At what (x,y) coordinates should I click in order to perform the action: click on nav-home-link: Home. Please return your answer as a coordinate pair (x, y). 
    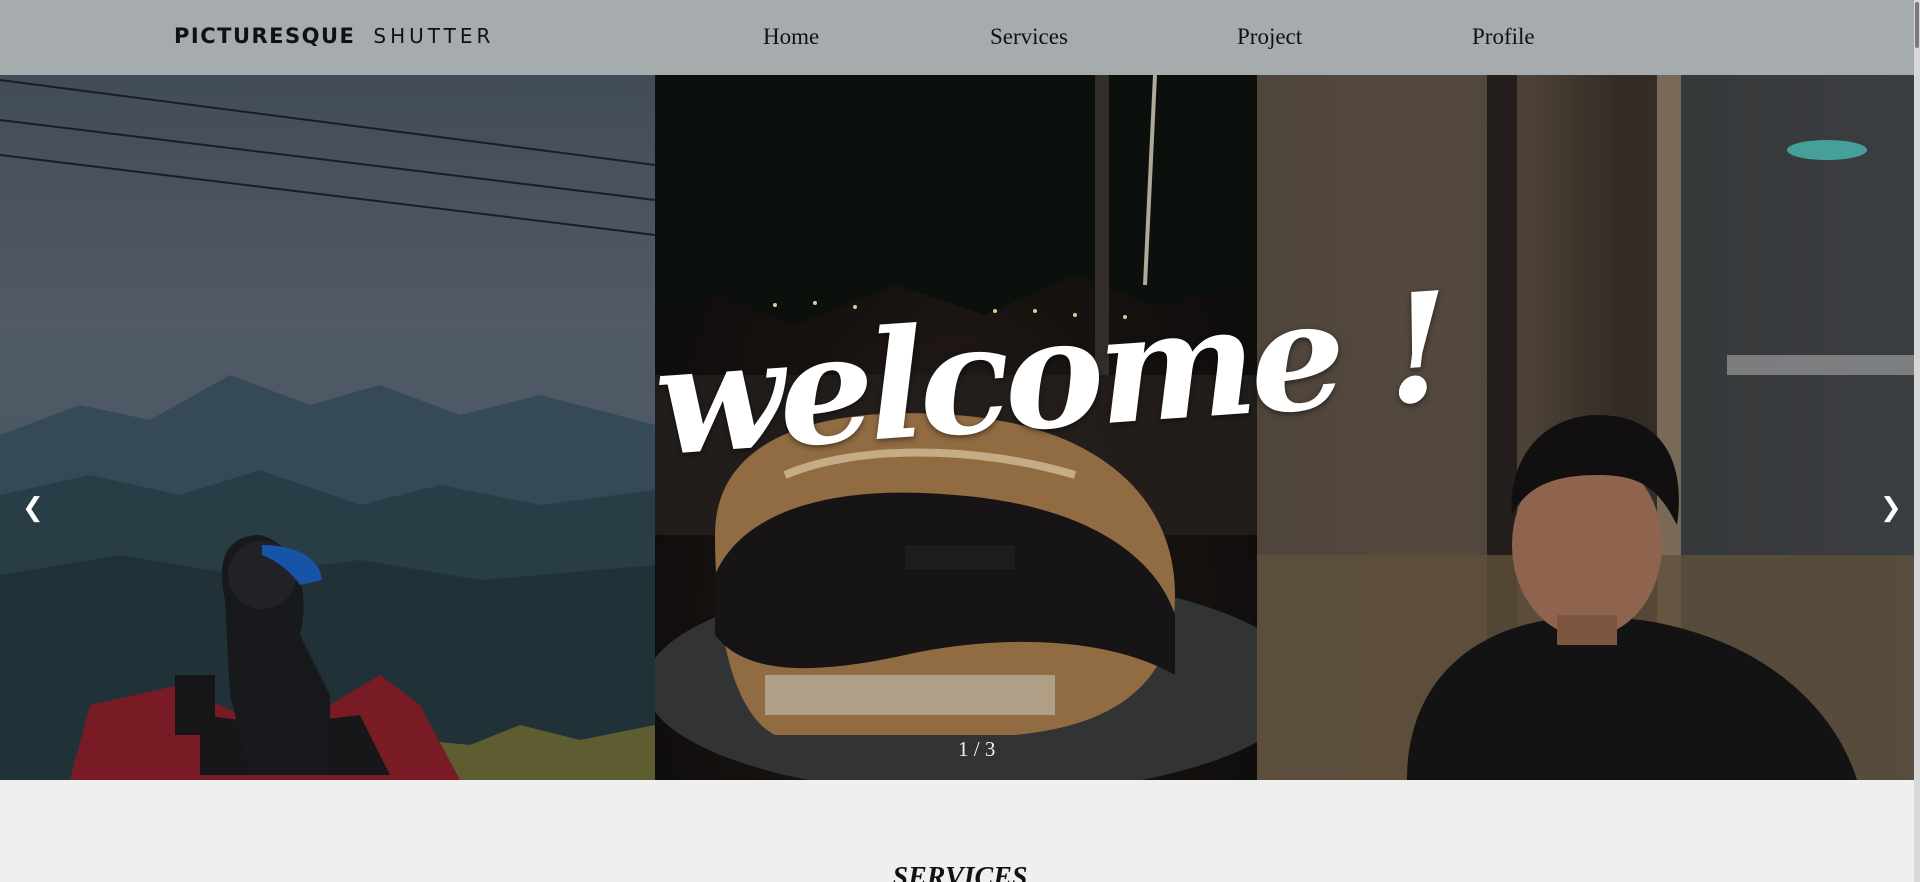
    Looking at the image, I should click on (791, 37).